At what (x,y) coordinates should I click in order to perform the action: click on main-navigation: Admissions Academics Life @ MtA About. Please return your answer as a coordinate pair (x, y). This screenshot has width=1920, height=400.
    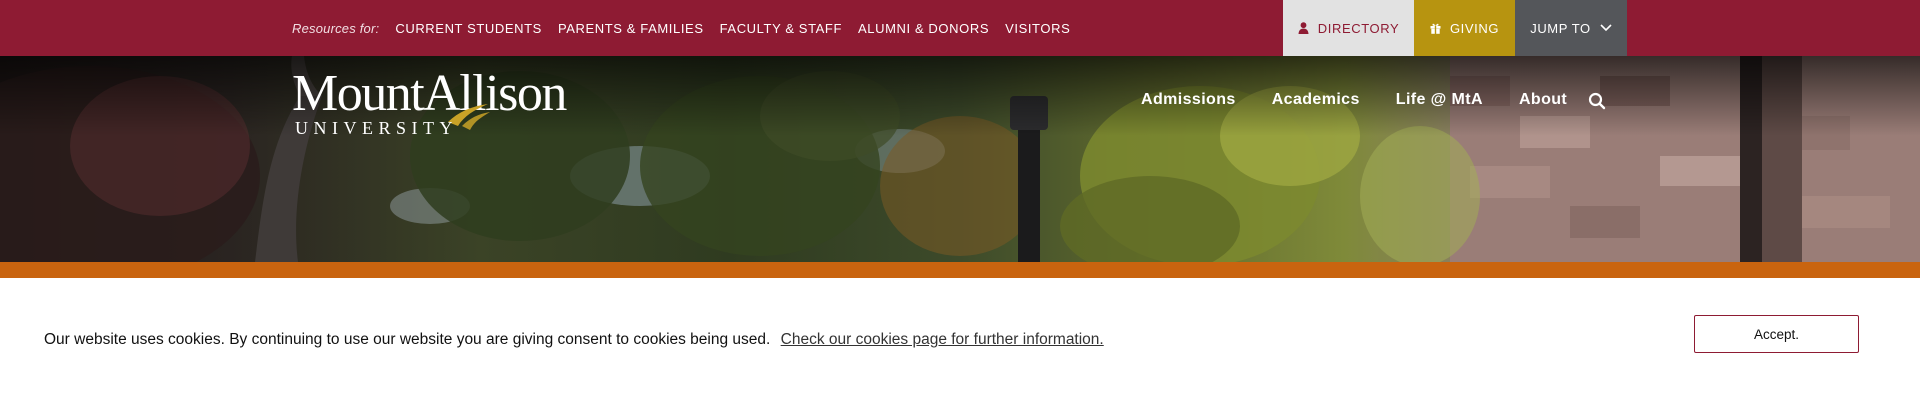
    Looking at the image, I should click on (1354, 100).